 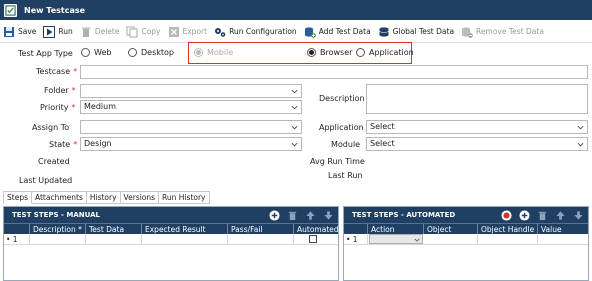 I want to click on window-title: New Testcase, so click(x=55, y=10).